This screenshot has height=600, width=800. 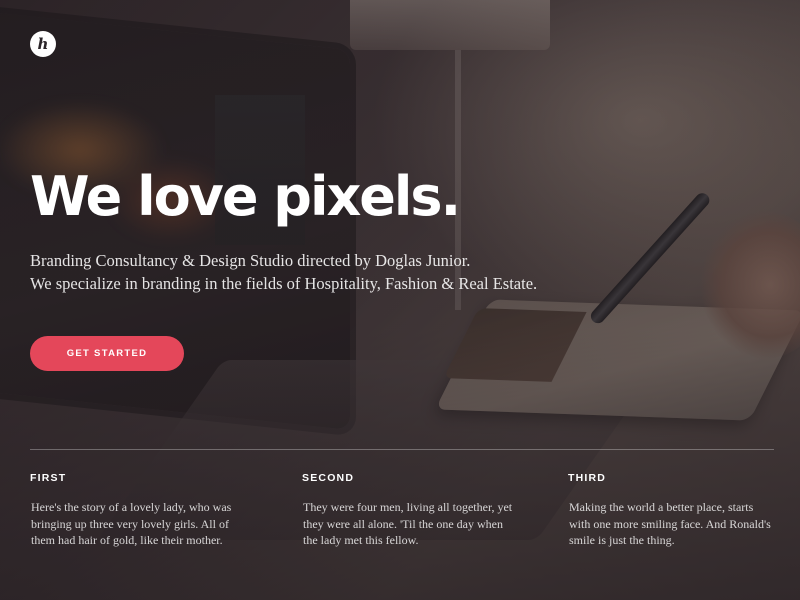 I want to click on feature-text-line: with one more smiling face. And Ronald's, so click(x=670, y=523).